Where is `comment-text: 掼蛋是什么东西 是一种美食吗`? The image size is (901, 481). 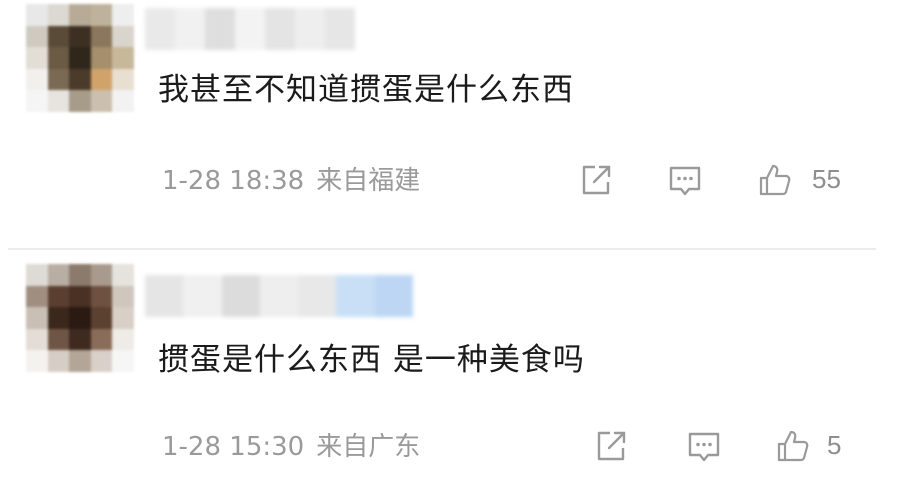 comment-text: 掼蛋是什么东西 是一种美食吗 is located at coordinates (371, 360).